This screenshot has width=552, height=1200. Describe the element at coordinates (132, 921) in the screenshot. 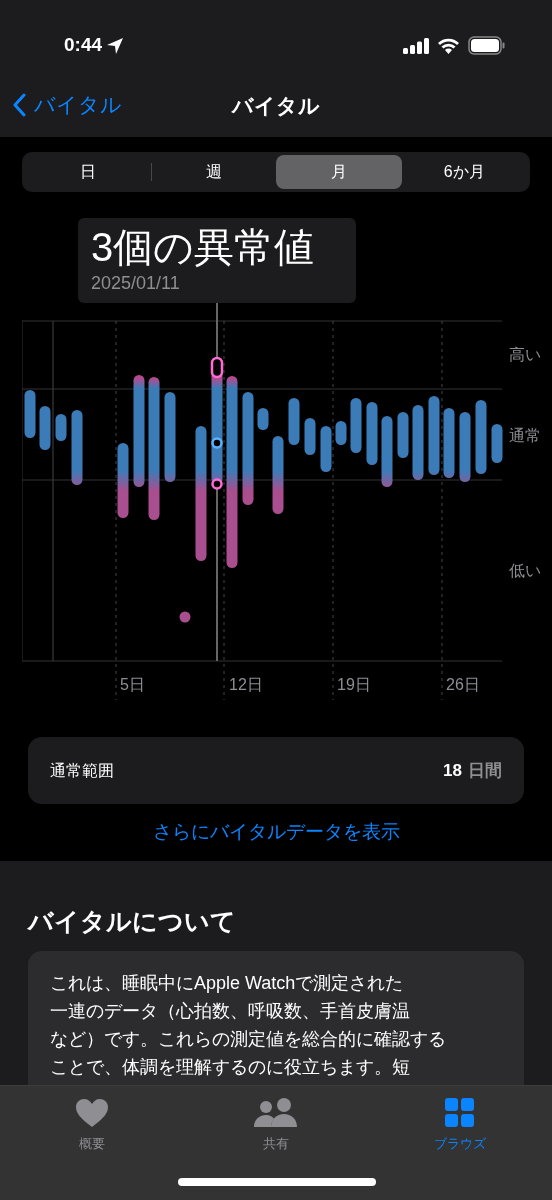

I see `section-heading: バイタルについて` at that location.